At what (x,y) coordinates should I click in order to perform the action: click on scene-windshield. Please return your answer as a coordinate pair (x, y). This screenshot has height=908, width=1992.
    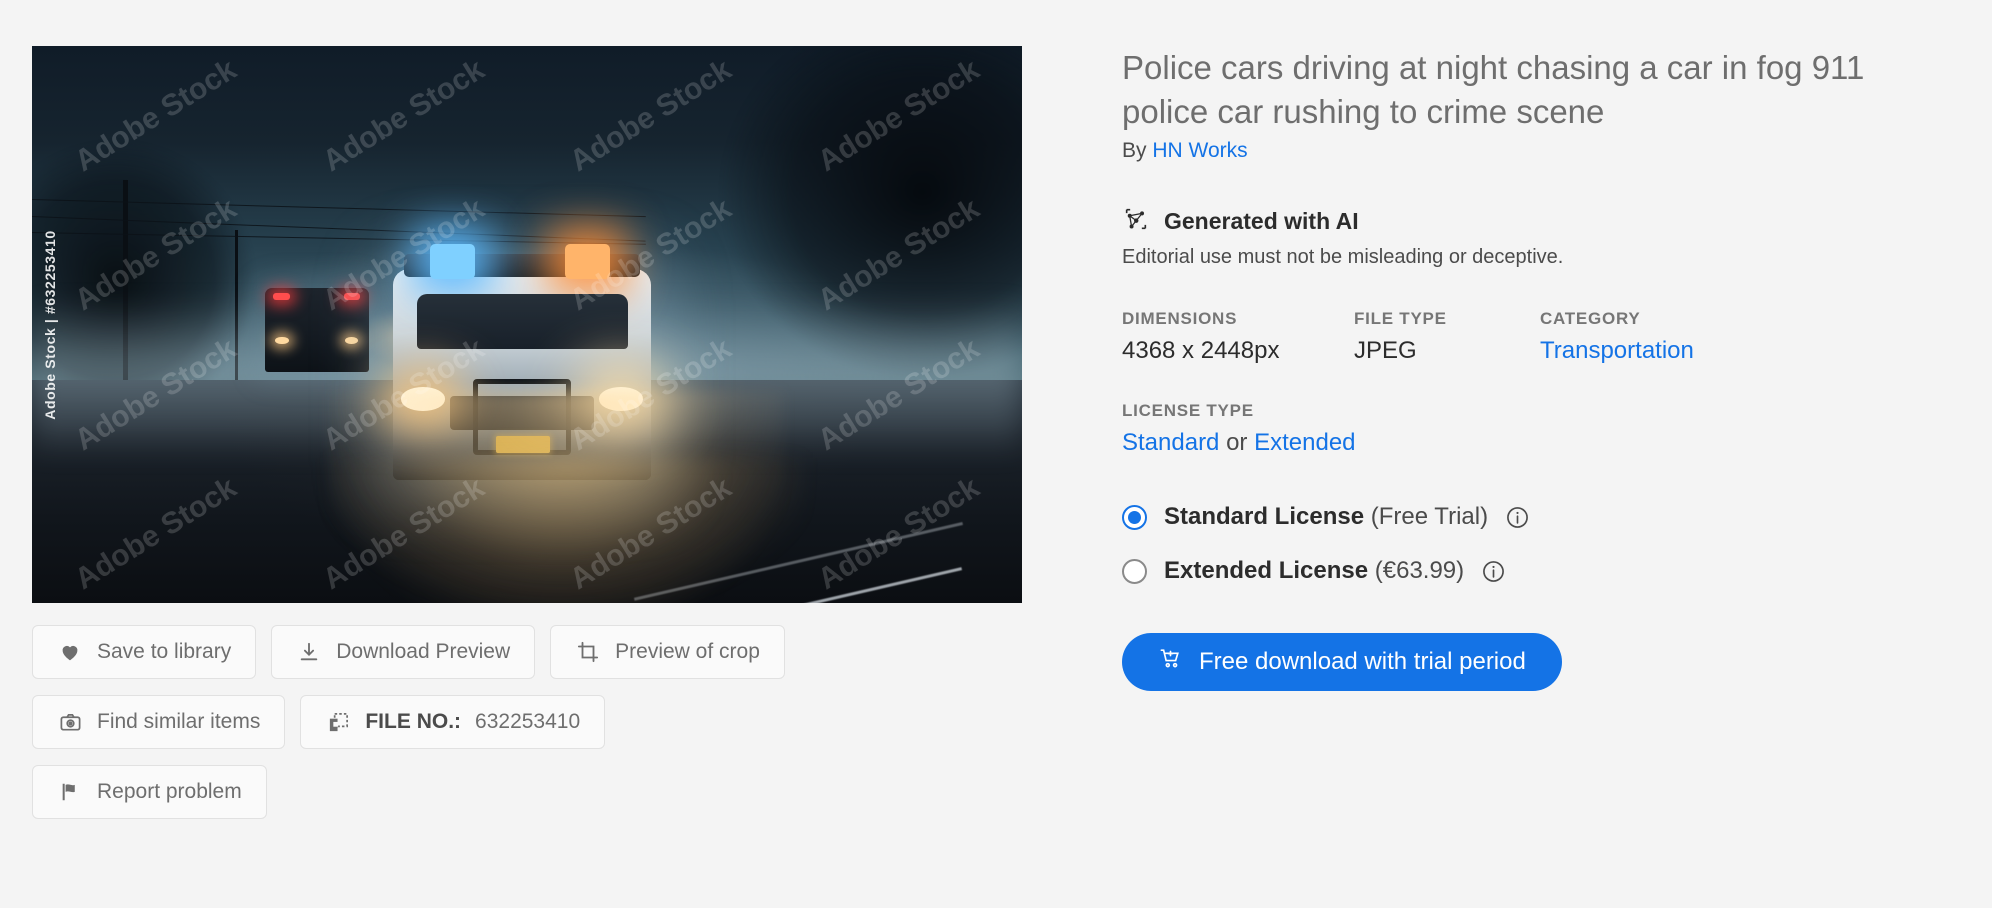
    Looking at the image, I should click on (522, 322).